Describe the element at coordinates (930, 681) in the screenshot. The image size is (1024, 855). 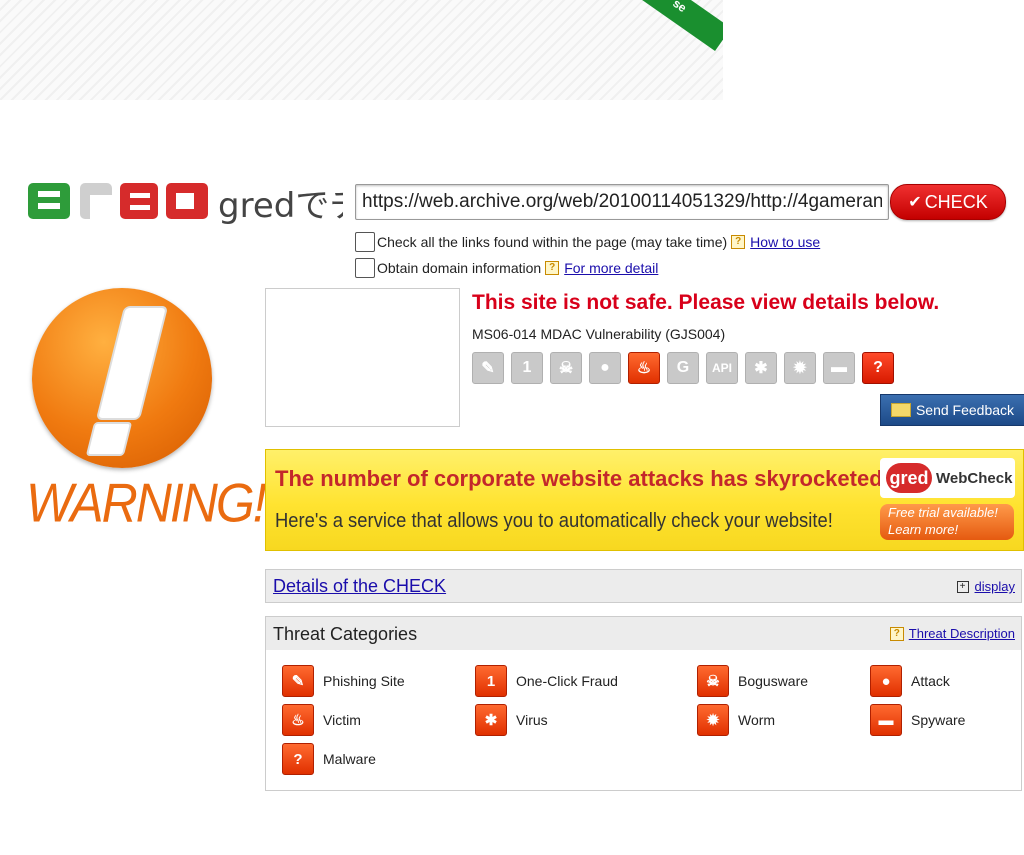
I see `category-label: Attack` at that location.